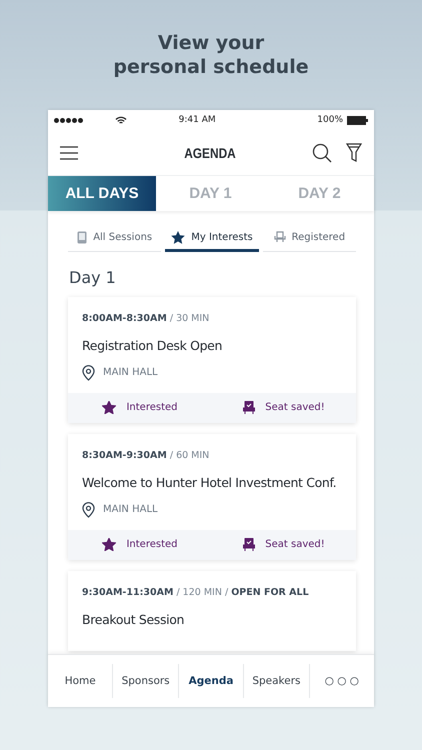 The height and width of the screenshot is (750, 422). I want to click on nav-tab: Home, so click(81, 681).